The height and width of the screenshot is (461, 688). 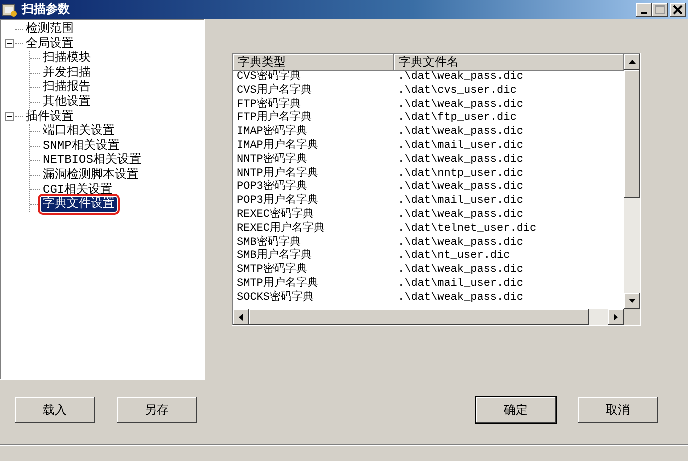 What do you see at coordinates (50, 44) in the screenshot?
I see `tree-item: 全局设置` at bounding box center [50, 44].